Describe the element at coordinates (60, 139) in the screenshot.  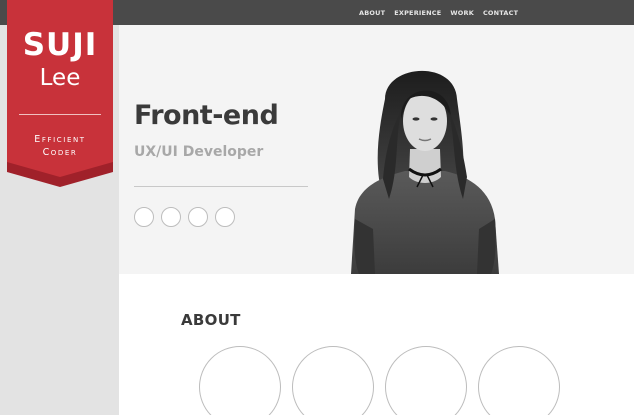
I see `logo-tagline-line1: Efficient` at that location.